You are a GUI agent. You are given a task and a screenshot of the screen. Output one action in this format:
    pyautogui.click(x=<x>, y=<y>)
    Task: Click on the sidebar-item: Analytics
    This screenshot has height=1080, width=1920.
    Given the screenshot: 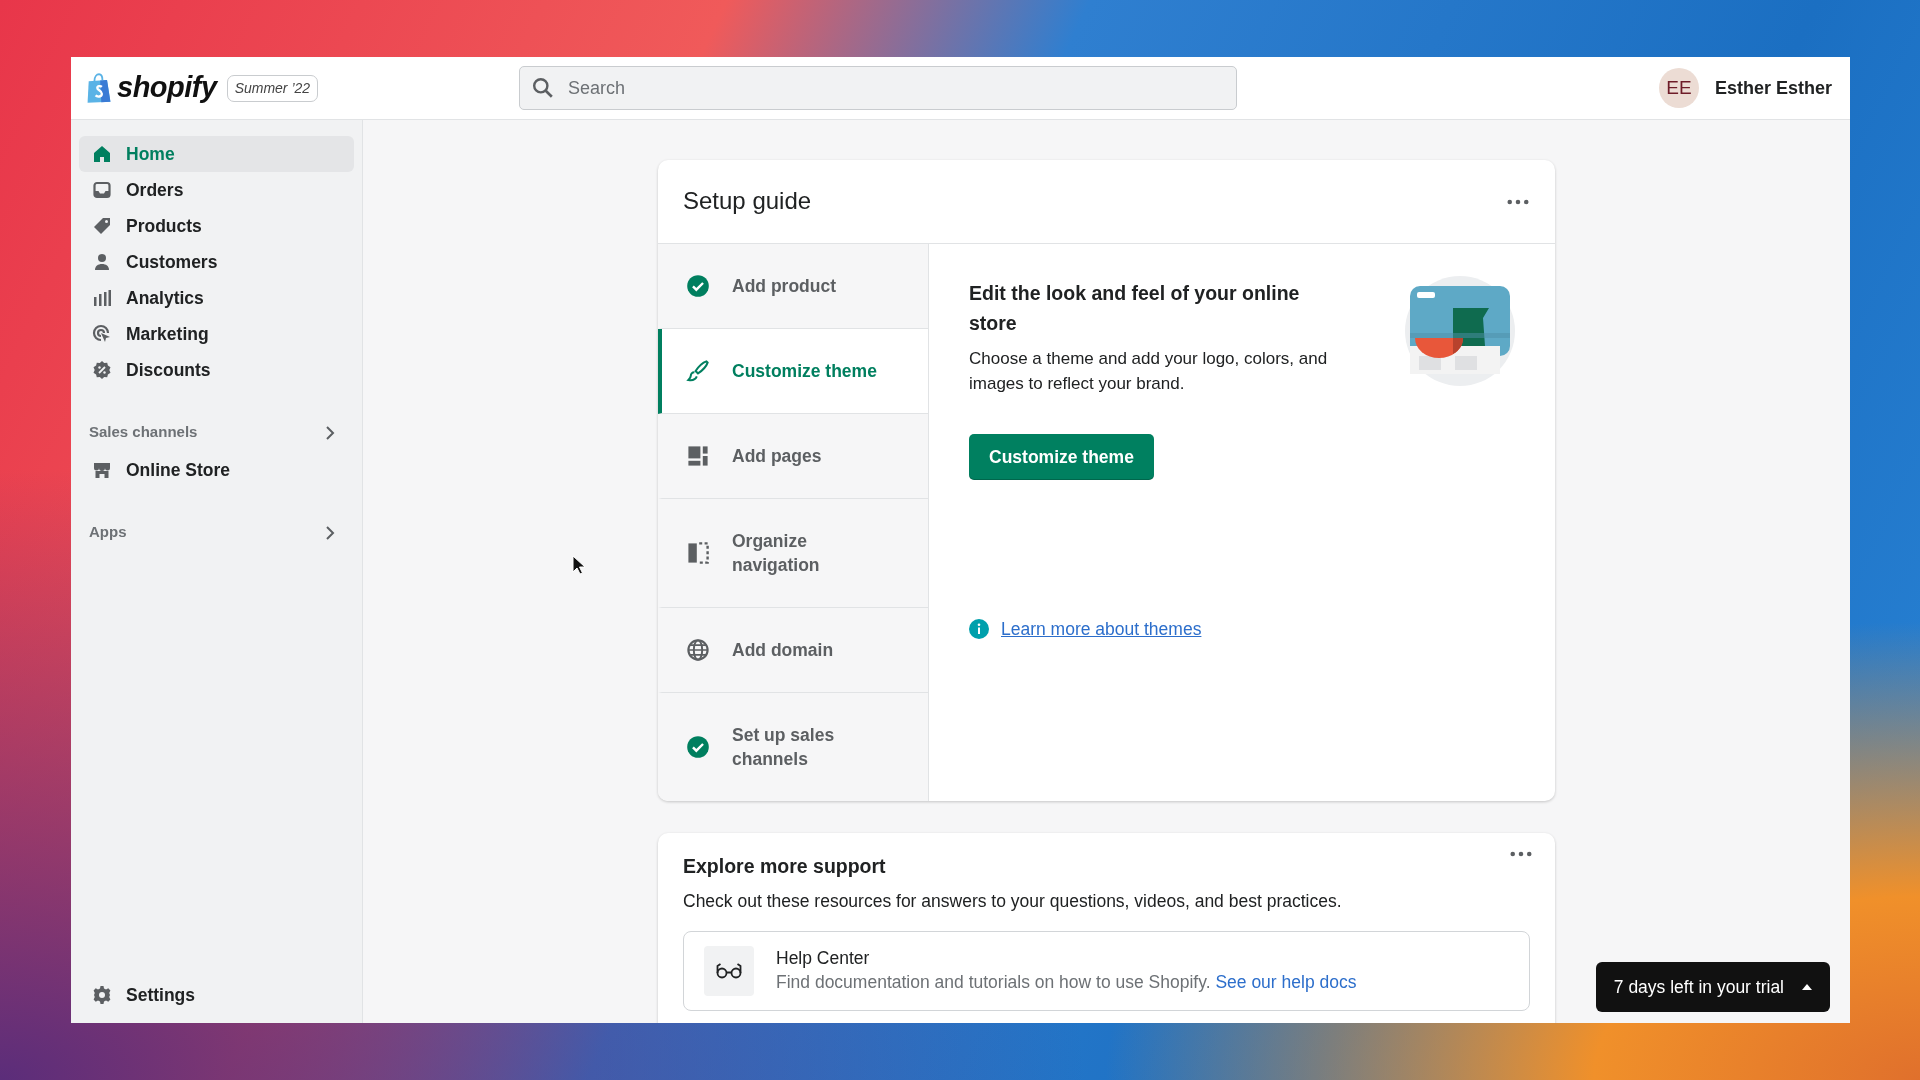 What is the action you would take?
    pyautogui.click(x=216, y=298)
    